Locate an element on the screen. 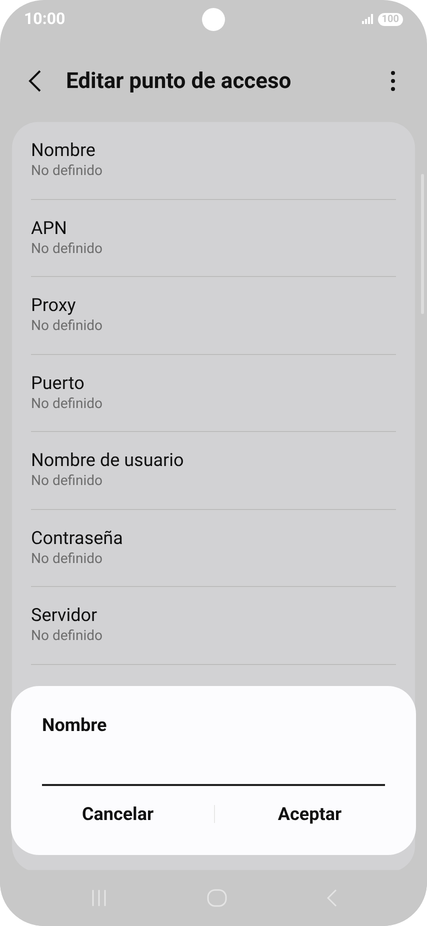 This screenshot has height=926, width=427. setting-label: Puerto is located at coordinates (58, 383).